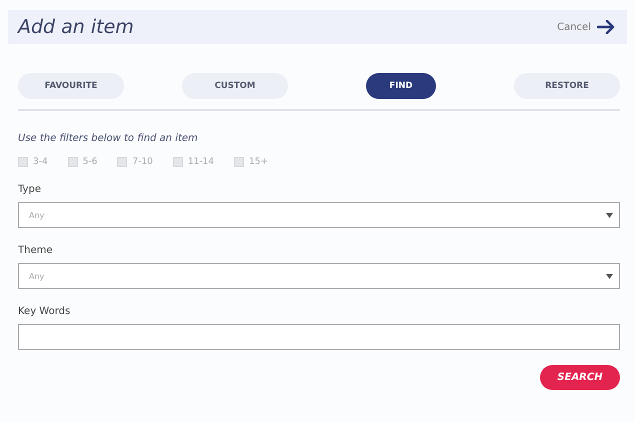  Describe the element at coordinates (108, 138) in the screenshot. I see `hint-text: Use the filters below to find an item` at that location.